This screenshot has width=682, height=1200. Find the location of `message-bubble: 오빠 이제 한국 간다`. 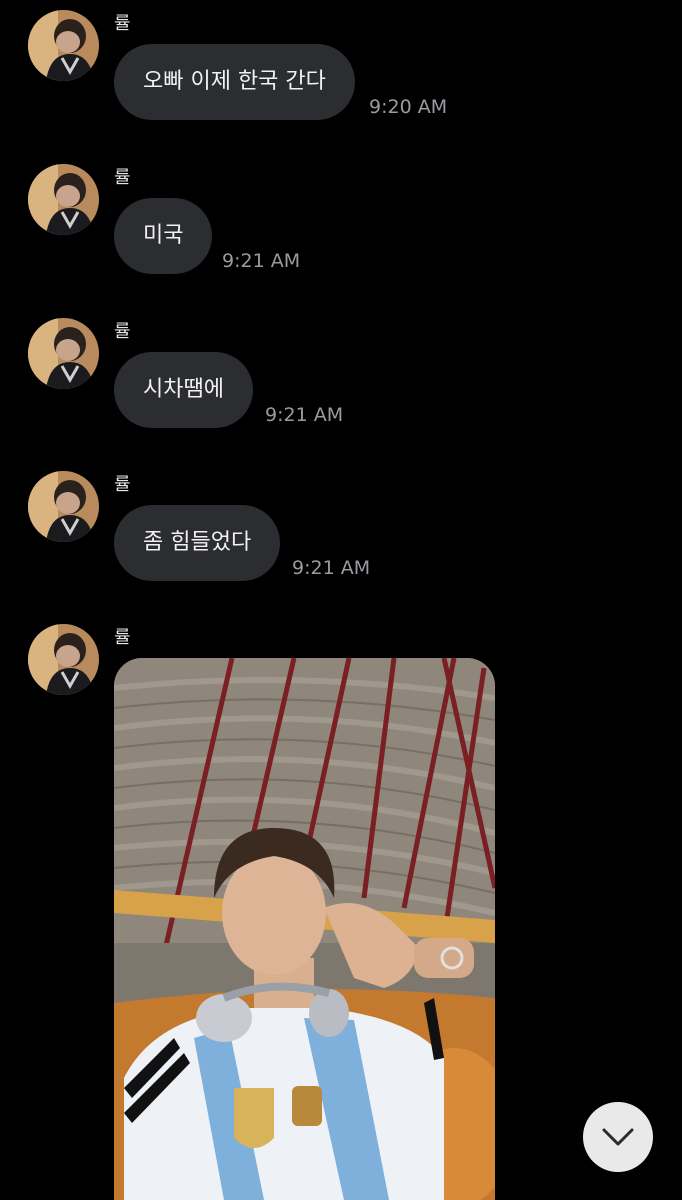

message-bubble: 오빠 이제 한국 간다 is located at coordinates (234, 82).